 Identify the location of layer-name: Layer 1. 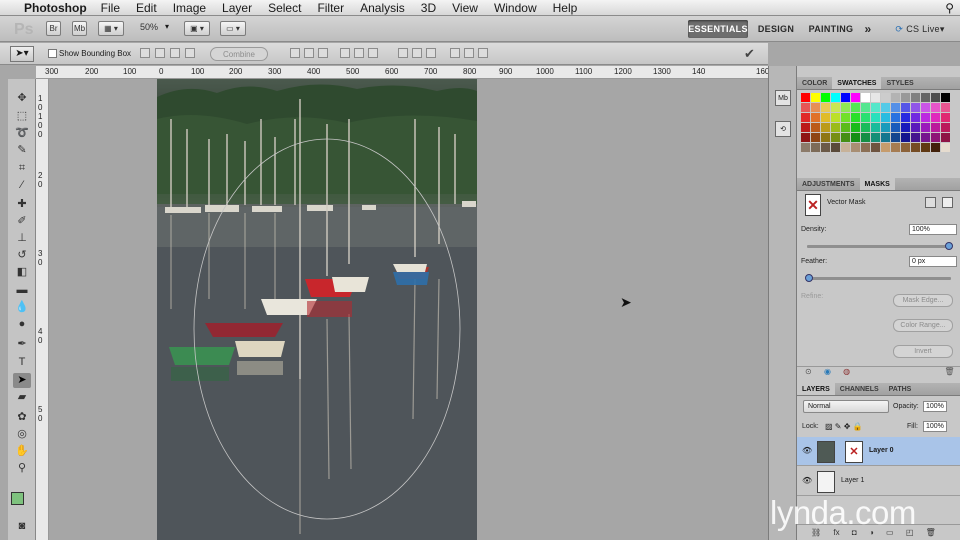
(852, 480).